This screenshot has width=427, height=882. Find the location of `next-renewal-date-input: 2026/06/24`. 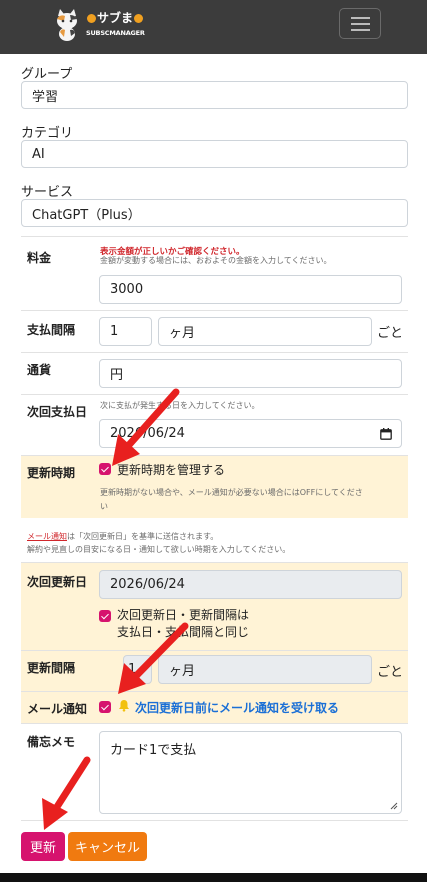

next-renewal-date-input: 2026/06/24 is located at coordinates (250, 584).